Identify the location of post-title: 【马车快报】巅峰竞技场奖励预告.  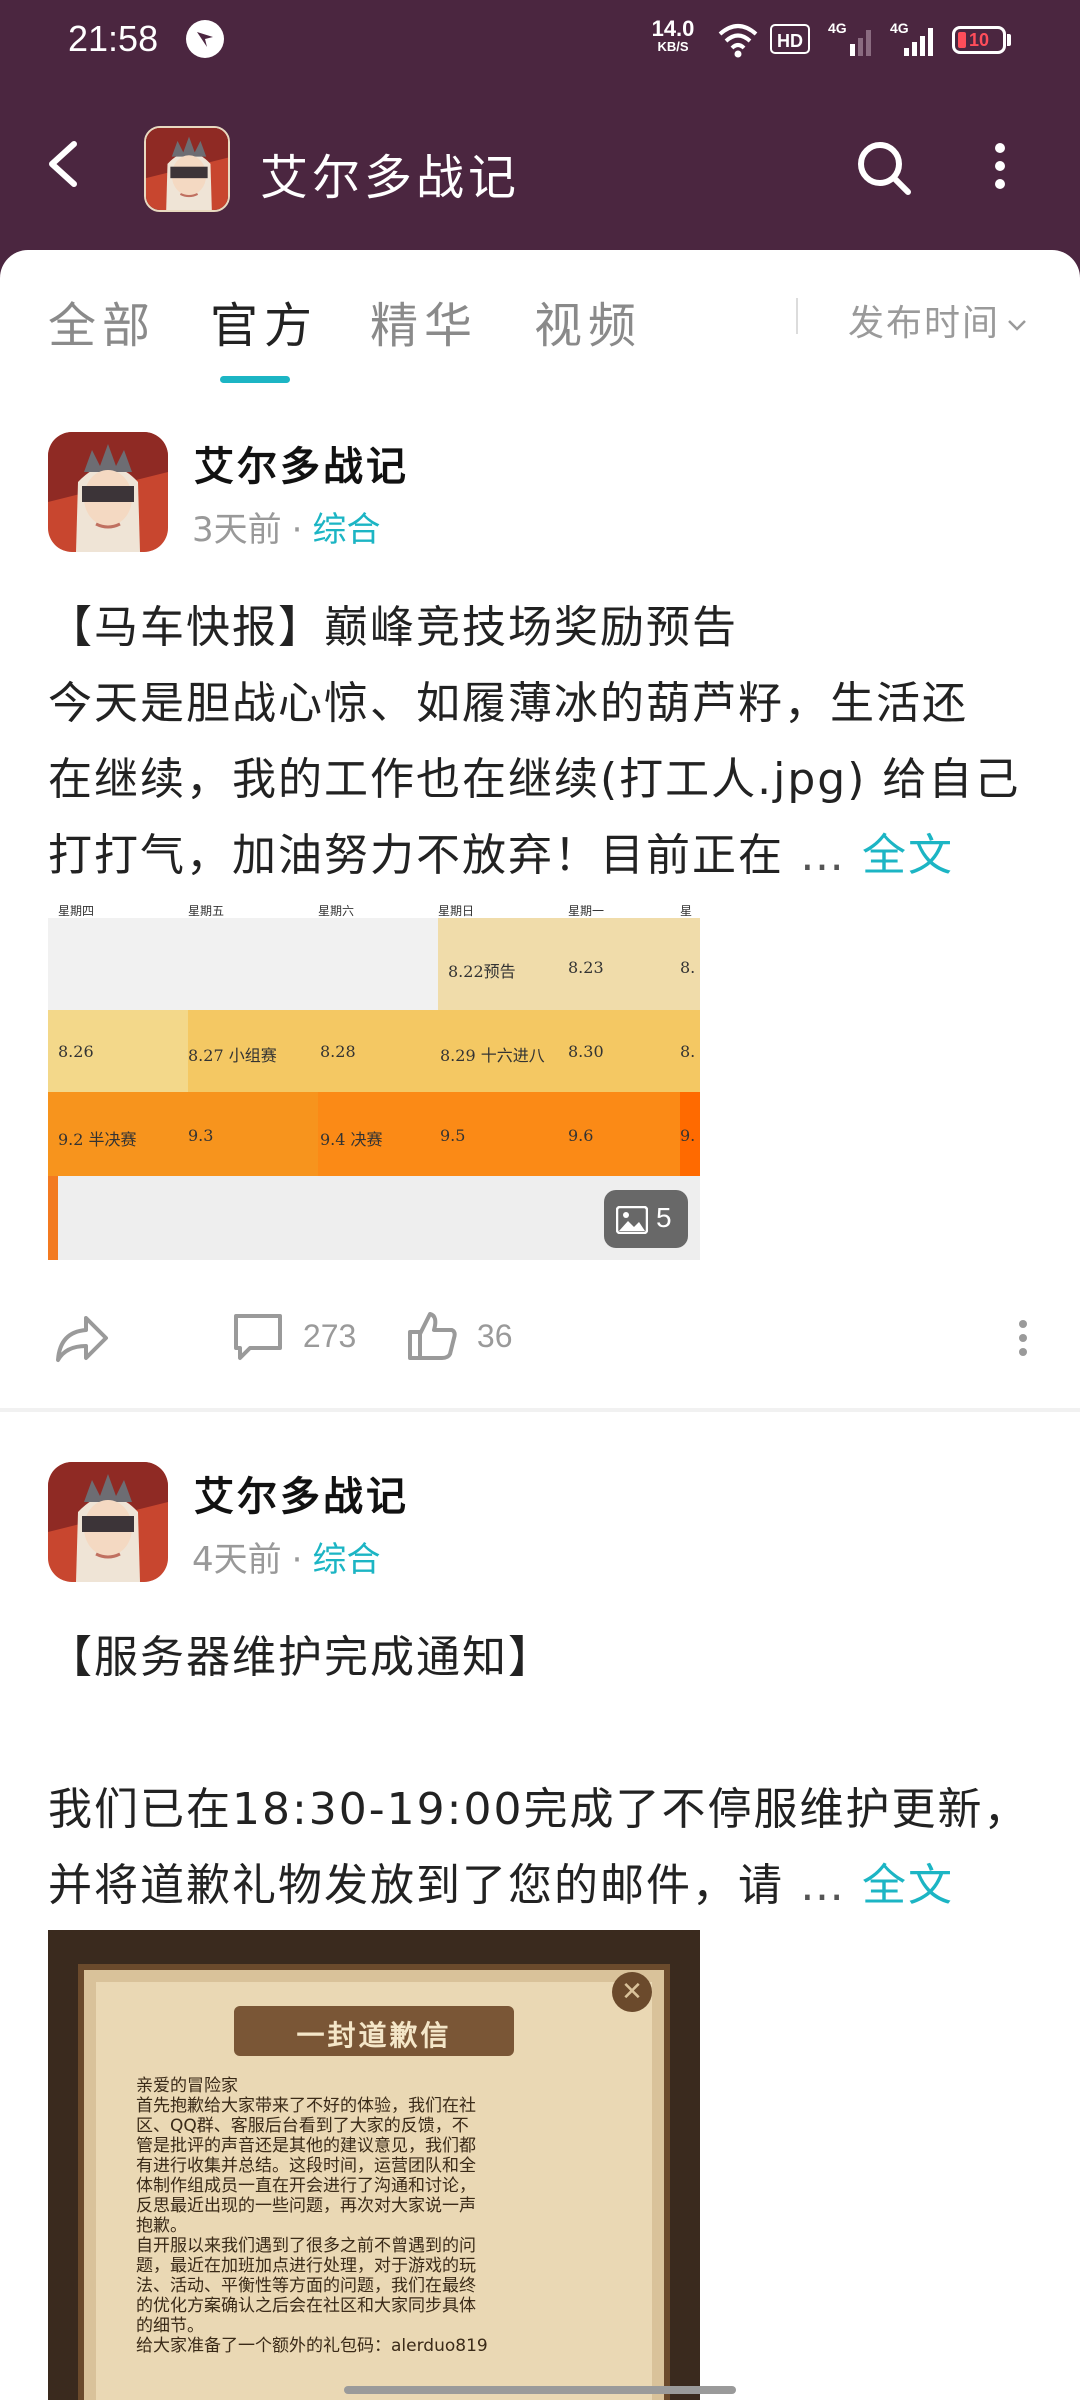
(393, 627).